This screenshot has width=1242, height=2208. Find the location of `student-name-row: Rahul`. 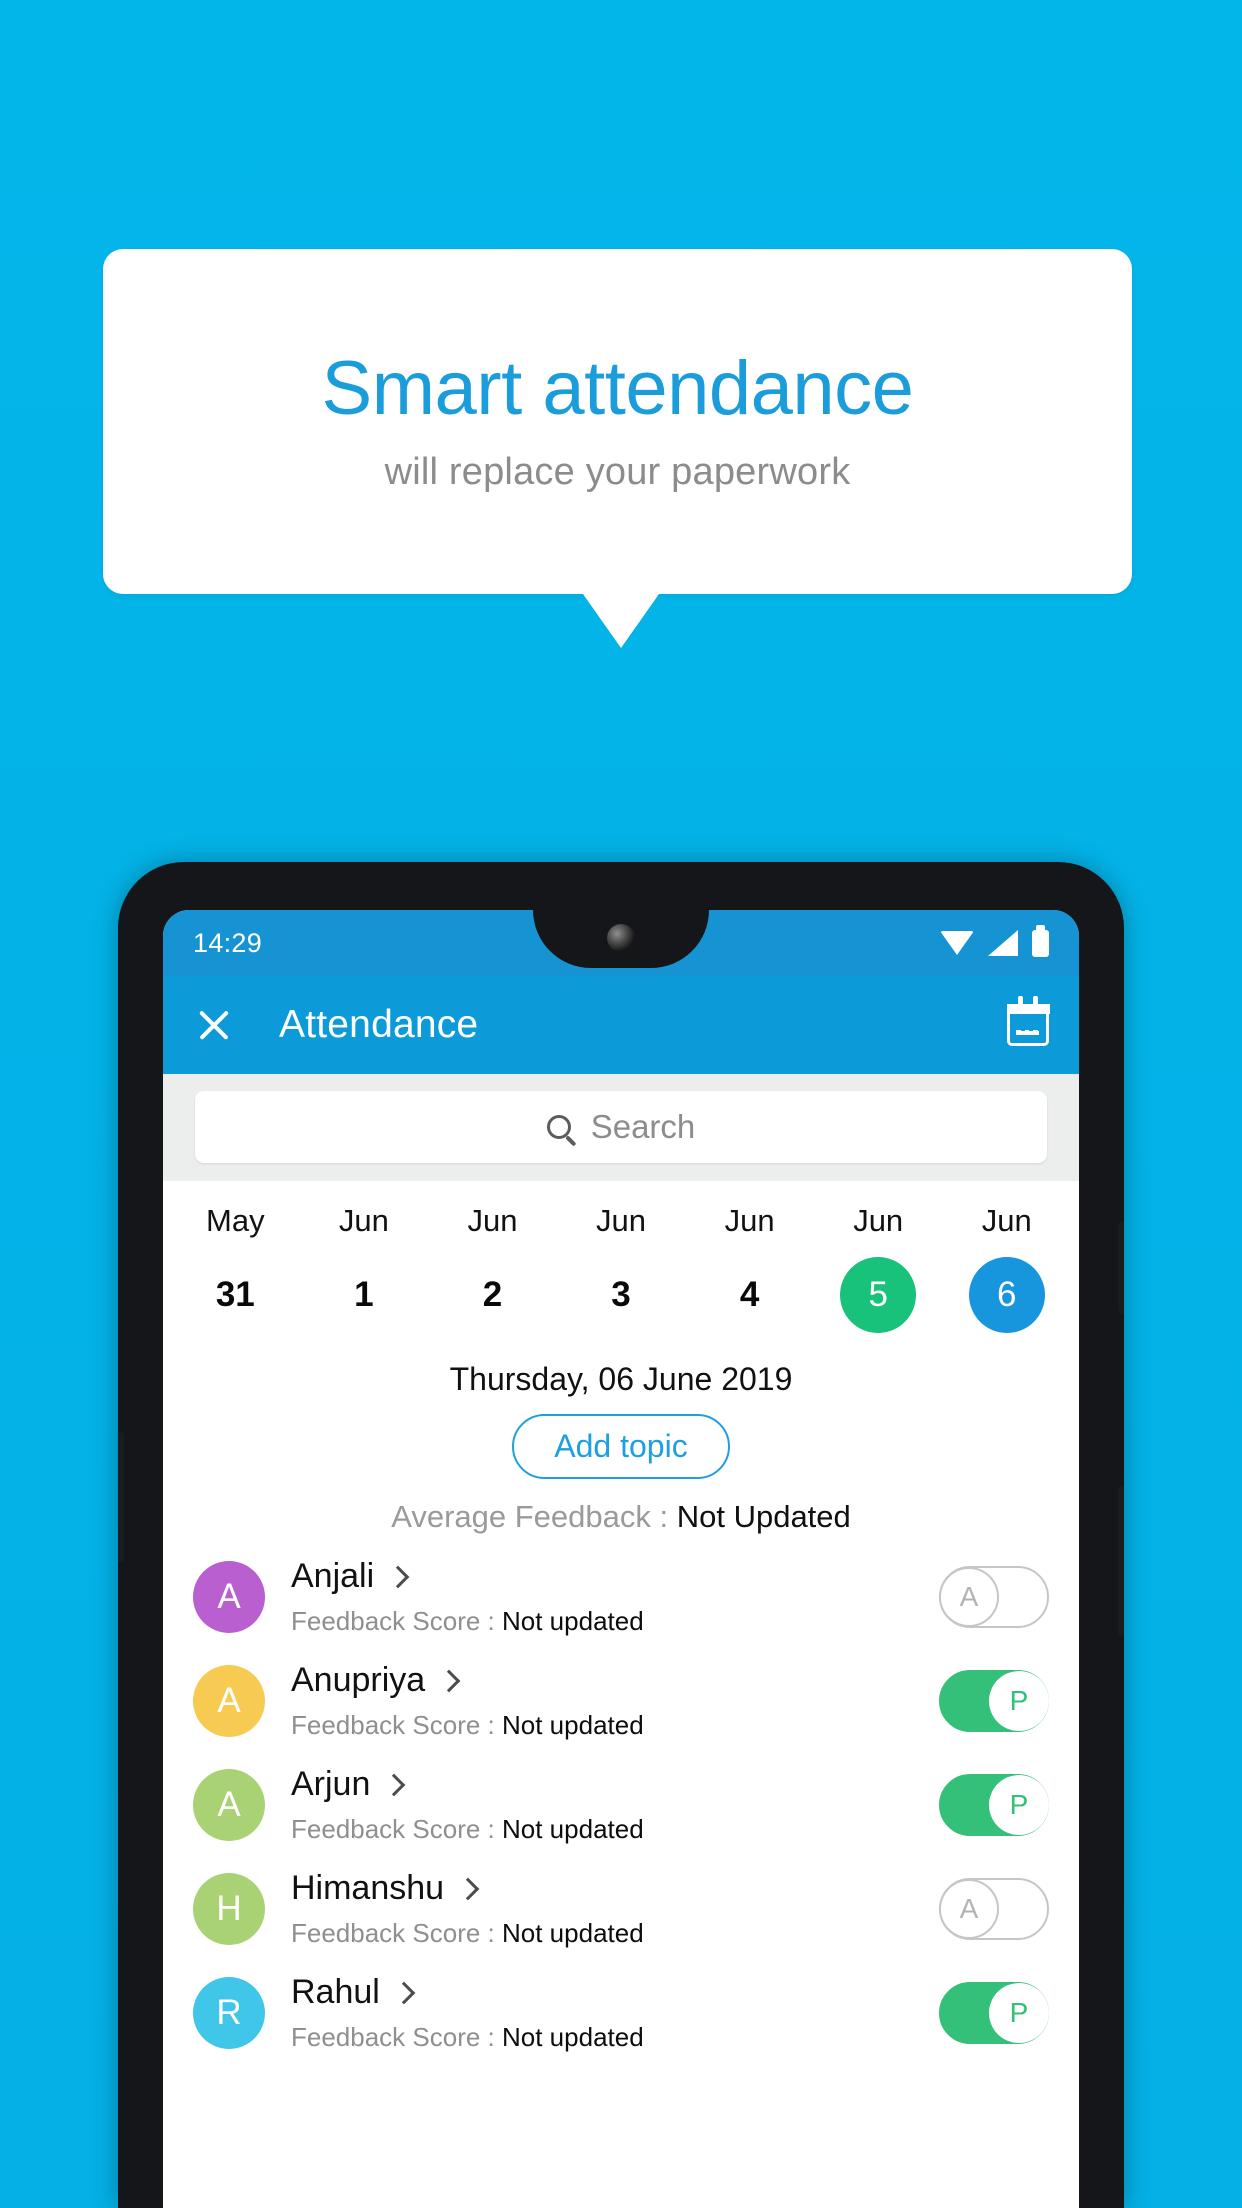

student-name-row: Rahul is located at coordinates (615, 1992).